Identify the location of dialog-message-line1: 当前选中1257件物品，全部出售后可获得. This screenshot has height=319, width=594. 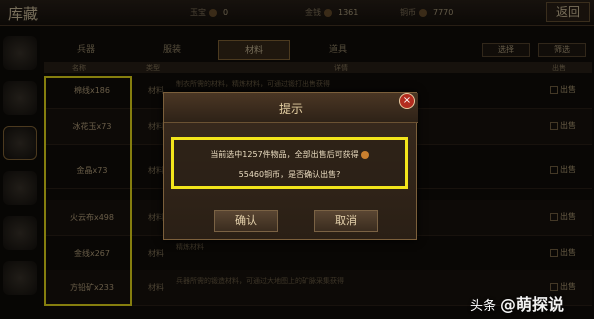
(289, 154).